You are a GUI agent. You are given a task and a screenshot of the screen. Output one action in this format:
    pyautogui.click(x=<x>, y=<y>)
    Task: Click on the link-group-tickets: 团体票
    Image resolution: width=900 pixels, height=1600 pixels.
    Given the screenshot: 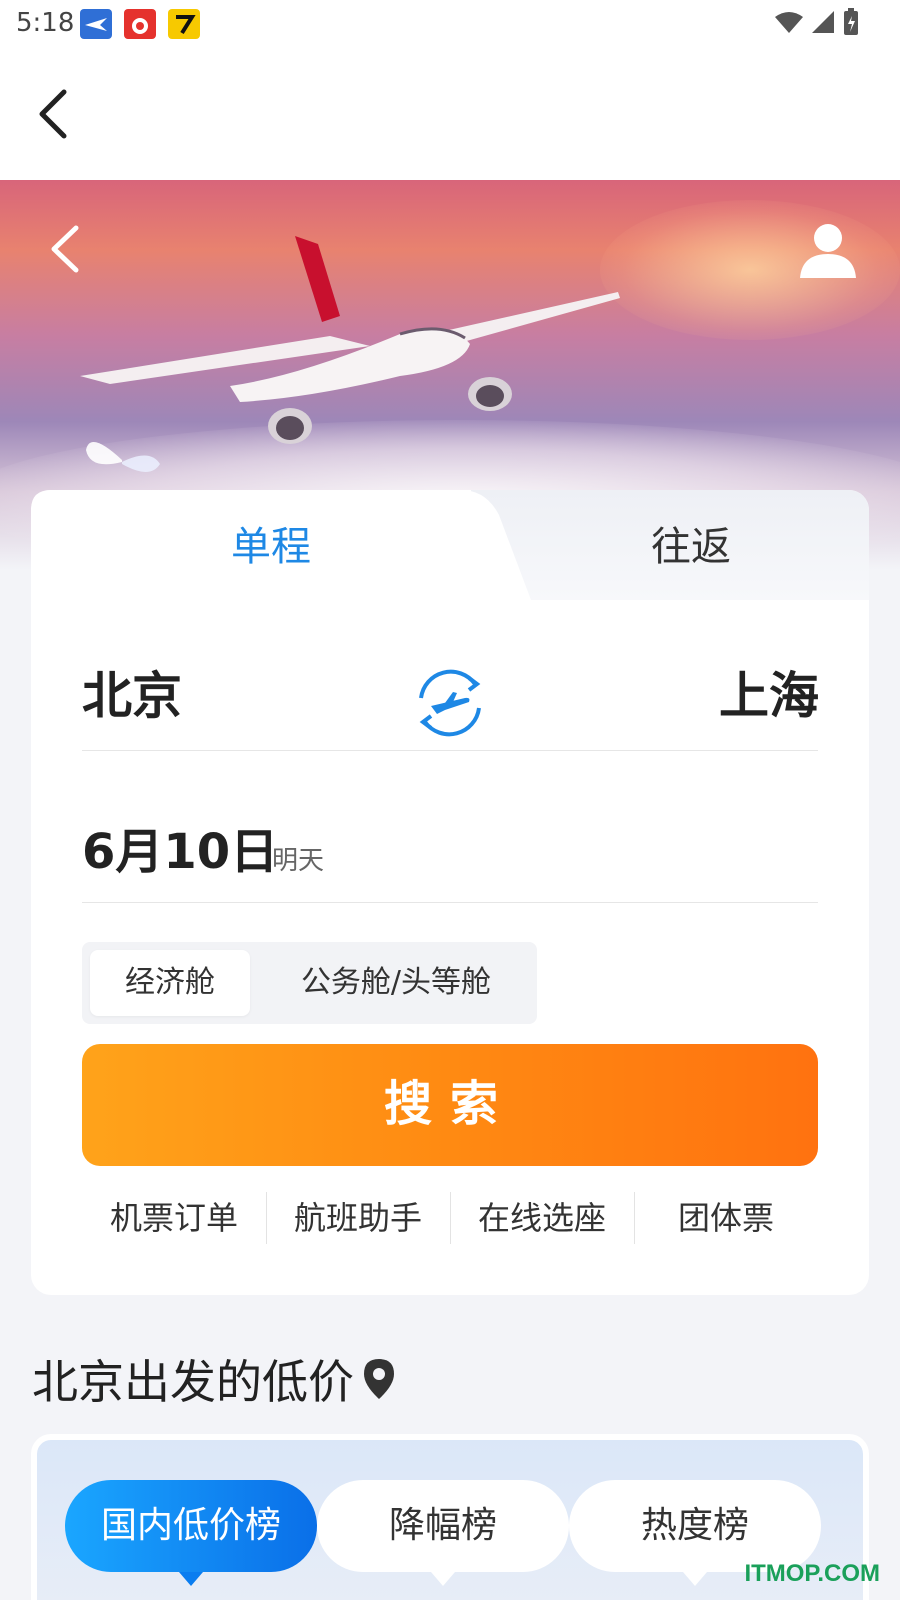 What is the action you would take?
    pyautogui.click(x=726, y=1218)
    